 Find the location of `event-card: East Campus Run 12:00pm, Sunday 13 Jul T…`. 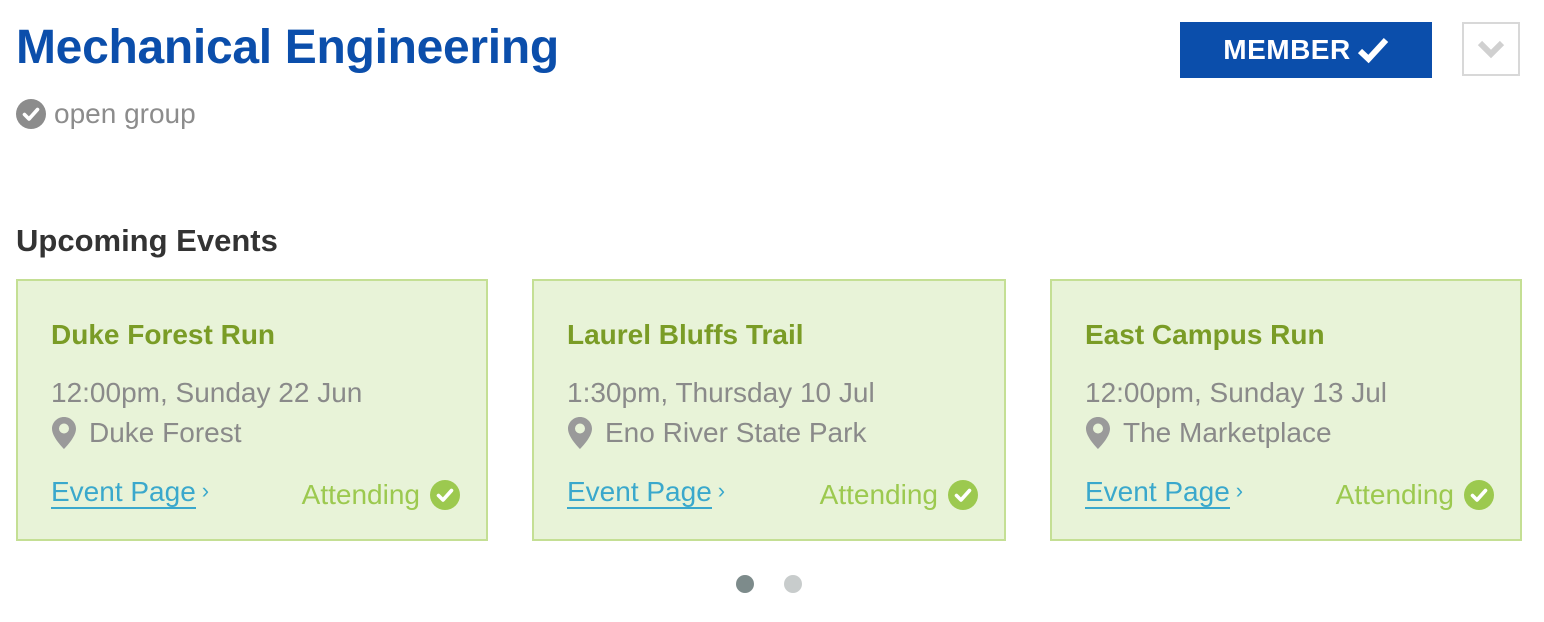

event-card: East Campus Run 12:00pm, Sunday 13 Jul T… is located at coordinates (1286, 410).